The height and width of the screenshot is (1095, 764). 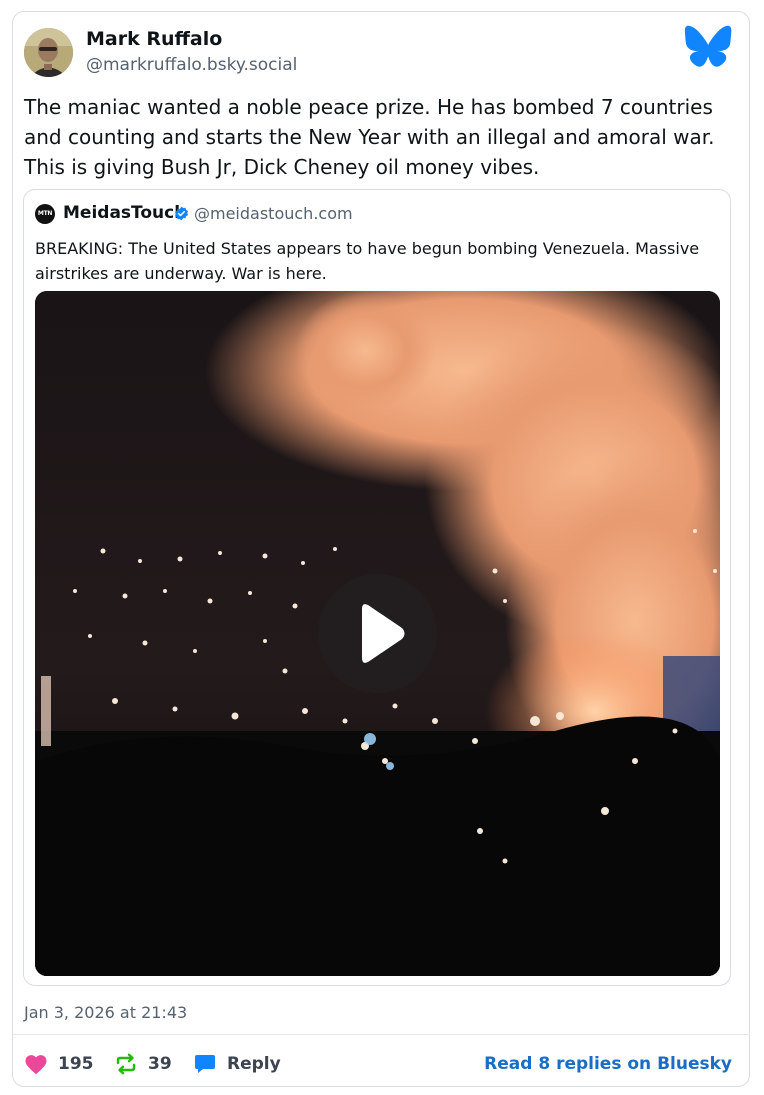 I want to click on repost-icon, so click(x=126, y=1064).